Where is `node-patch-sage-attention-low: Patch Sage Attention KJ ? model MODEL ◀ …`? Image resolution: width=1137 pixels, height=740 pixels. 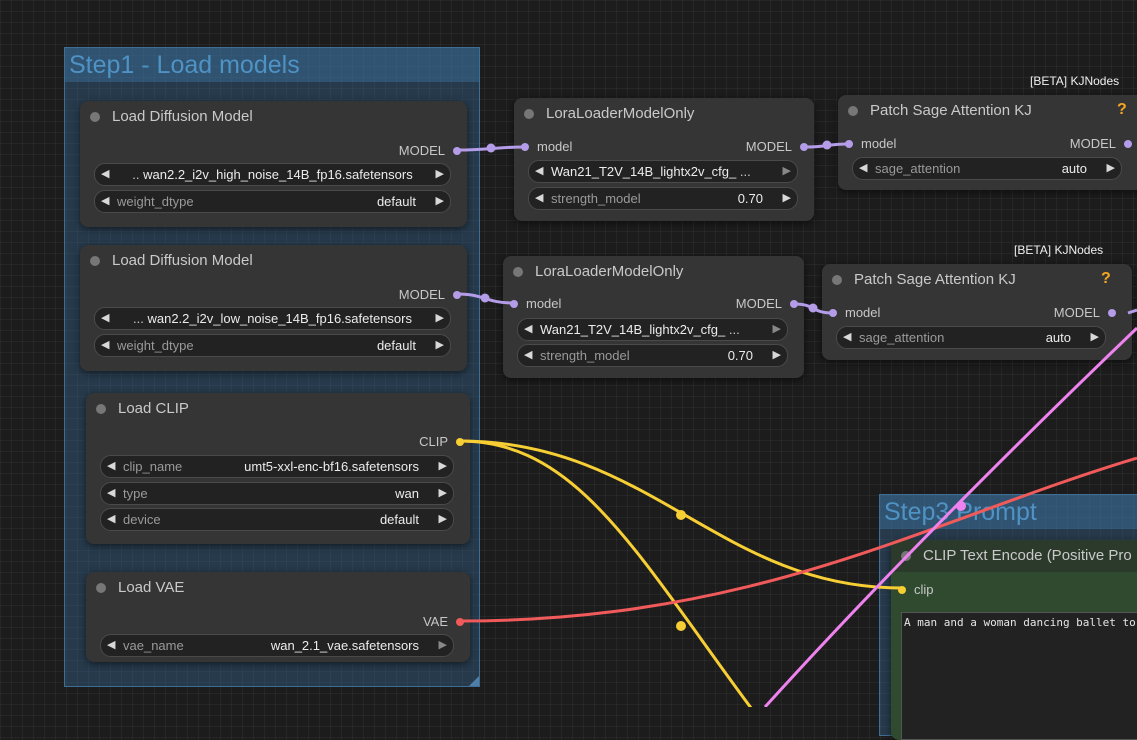
node-patch-sage-attention-low: Patch Sage Attention KJ ? model MODEL ◀ … is located at coordinates (977, 312).